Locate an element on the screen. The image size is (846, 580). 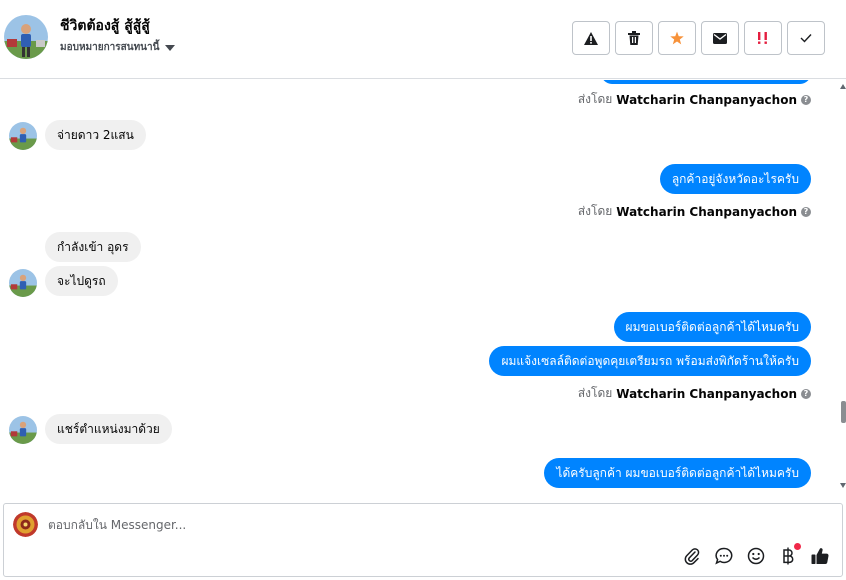
done-button is located at coordinates (806, 38).